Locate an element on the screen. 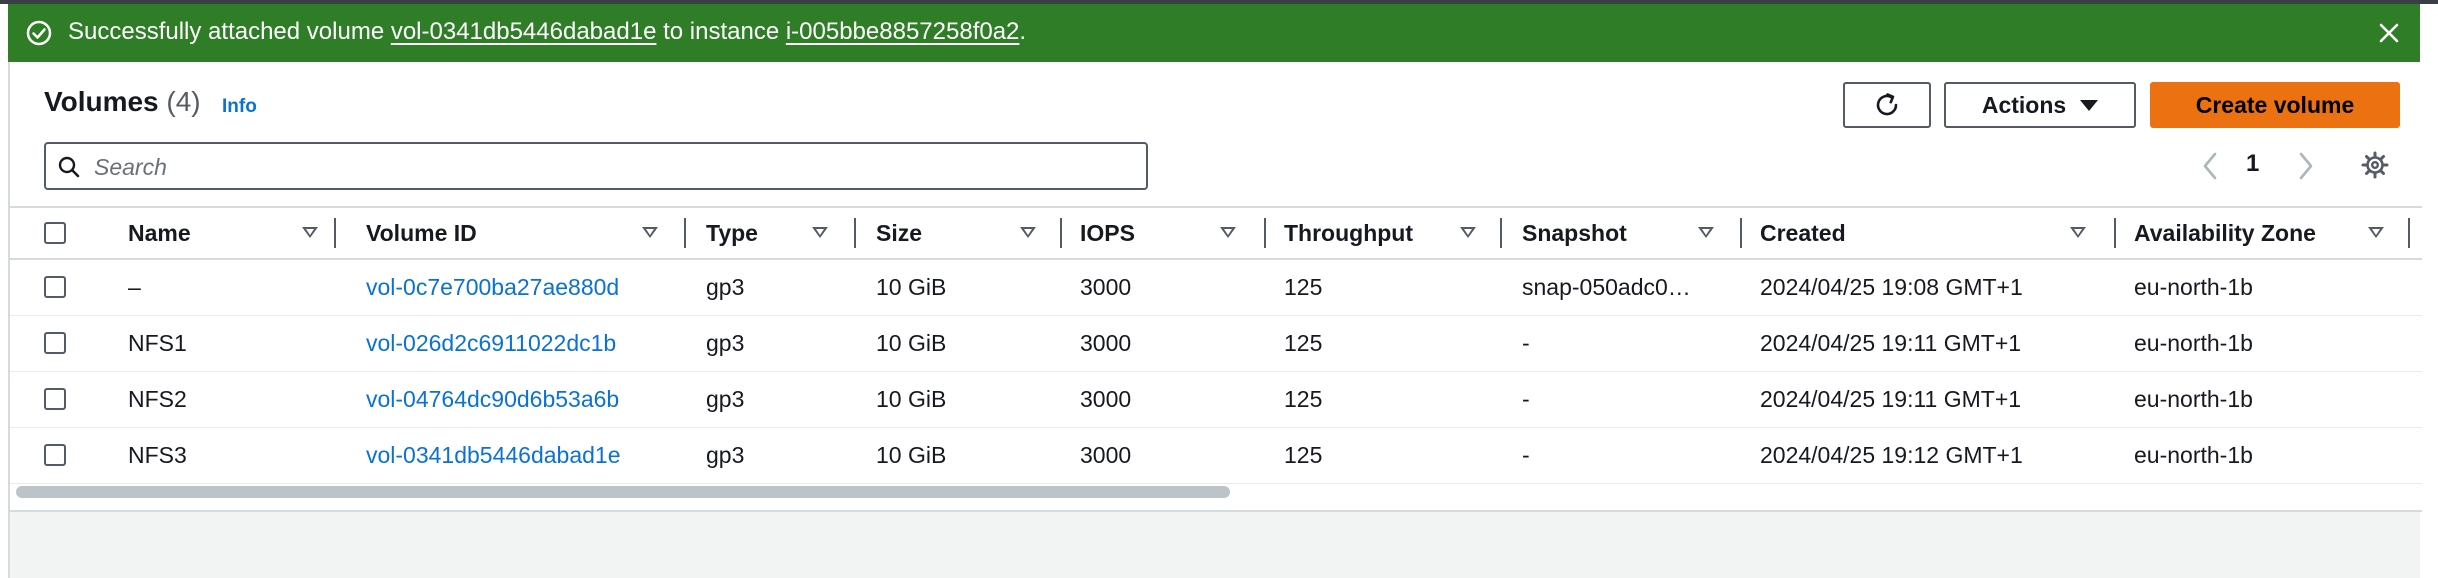 This screenshot has width=2438, height=578. flash-instance-link: i-005bbe8857258f0a2 is located at coordinates (903, 31).